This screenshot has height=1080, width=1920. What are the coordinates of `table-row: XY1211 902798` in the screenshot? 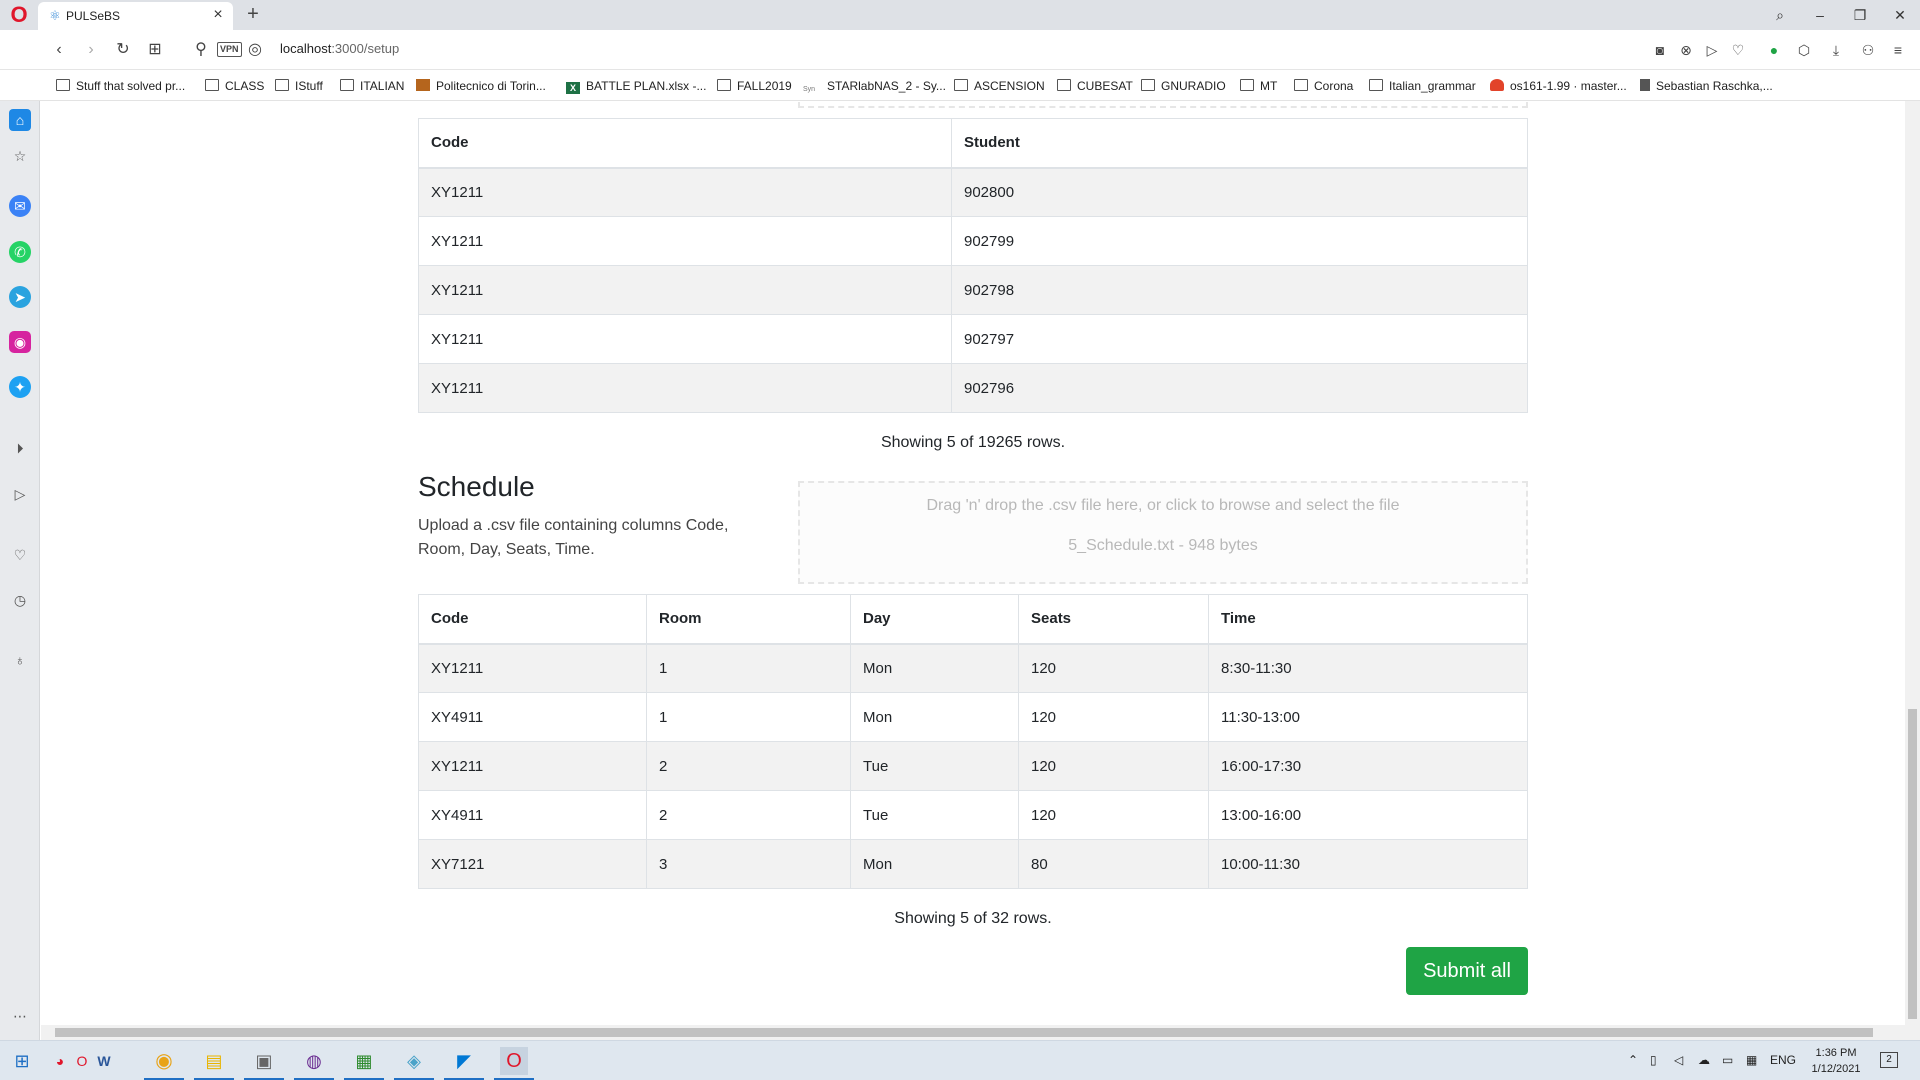 It's located at (973, 290).